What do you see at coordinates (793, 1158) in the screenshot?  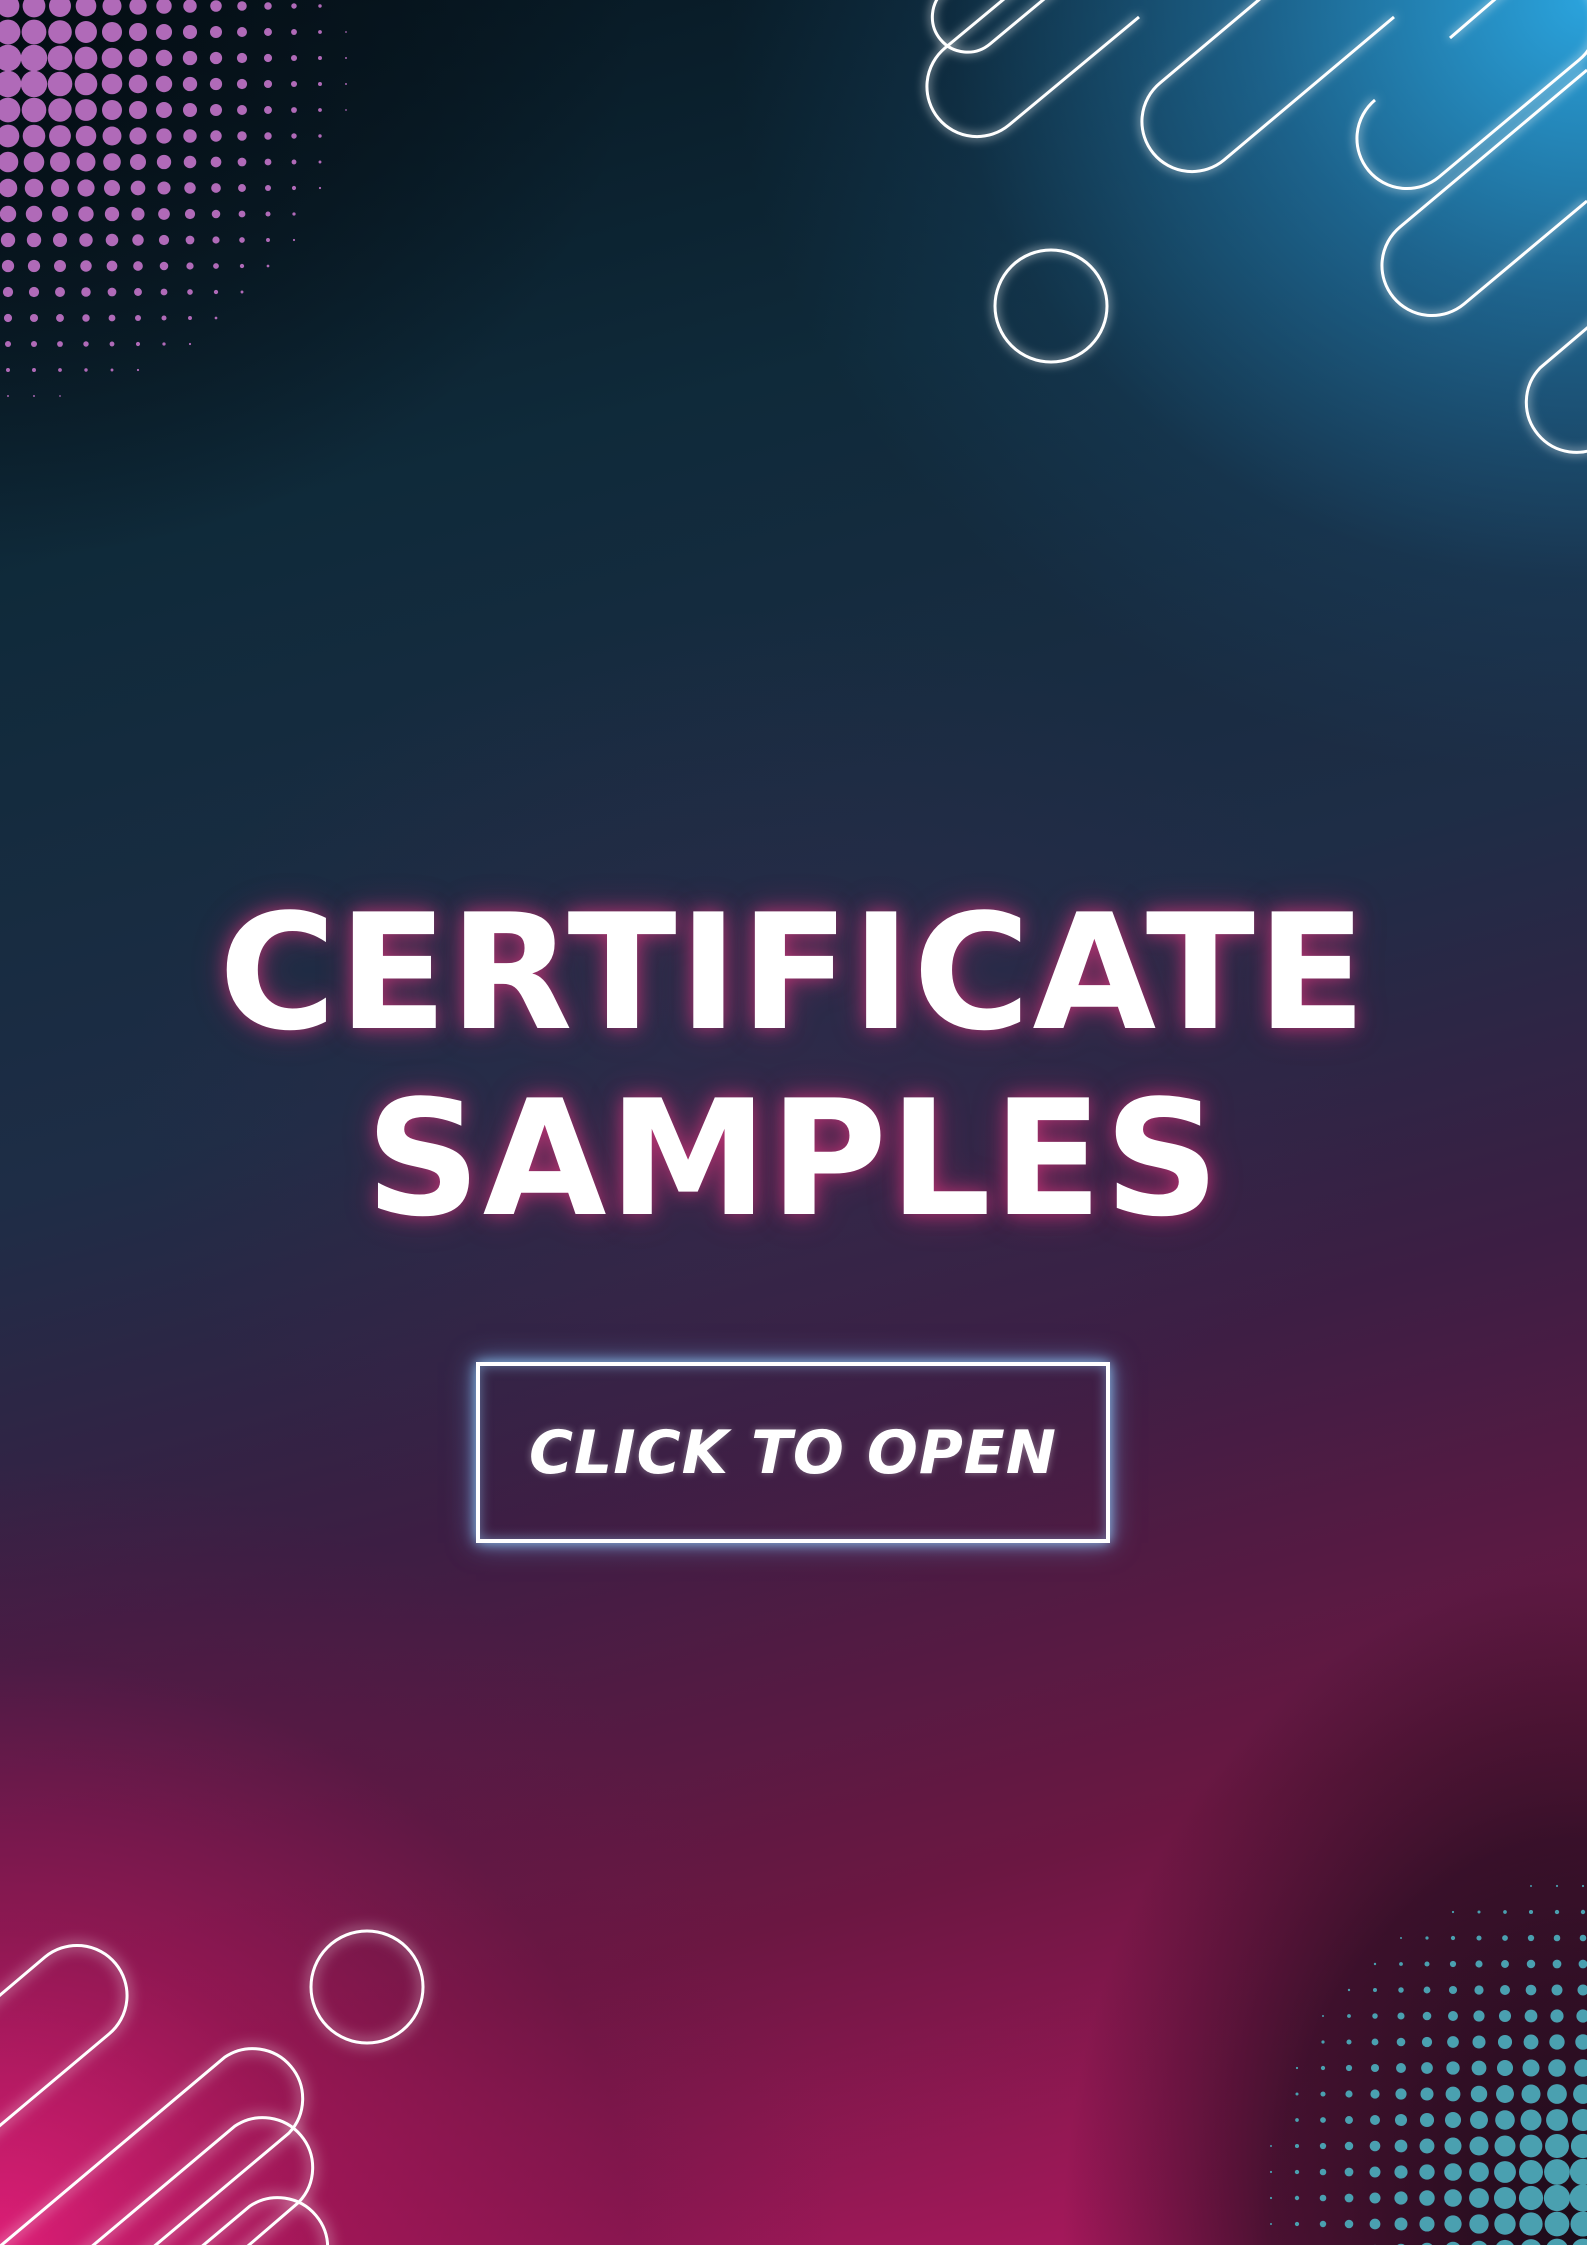 I see `title-line-2: SAMPLES` at bounding box center [793, 1158].